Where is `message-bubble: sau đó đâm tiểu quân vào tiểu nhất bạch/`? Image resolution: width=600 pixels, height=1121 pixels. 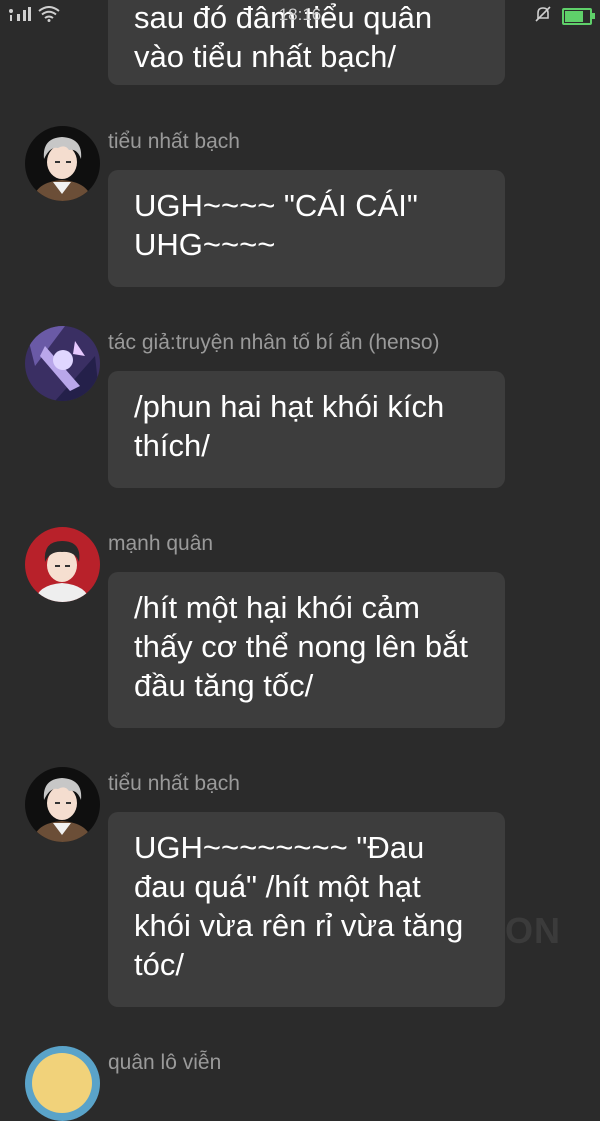
message-bubble: sau đó đâm tiểu quân vào tiểu nhất bạch/ is located at coordinates (306, 42).